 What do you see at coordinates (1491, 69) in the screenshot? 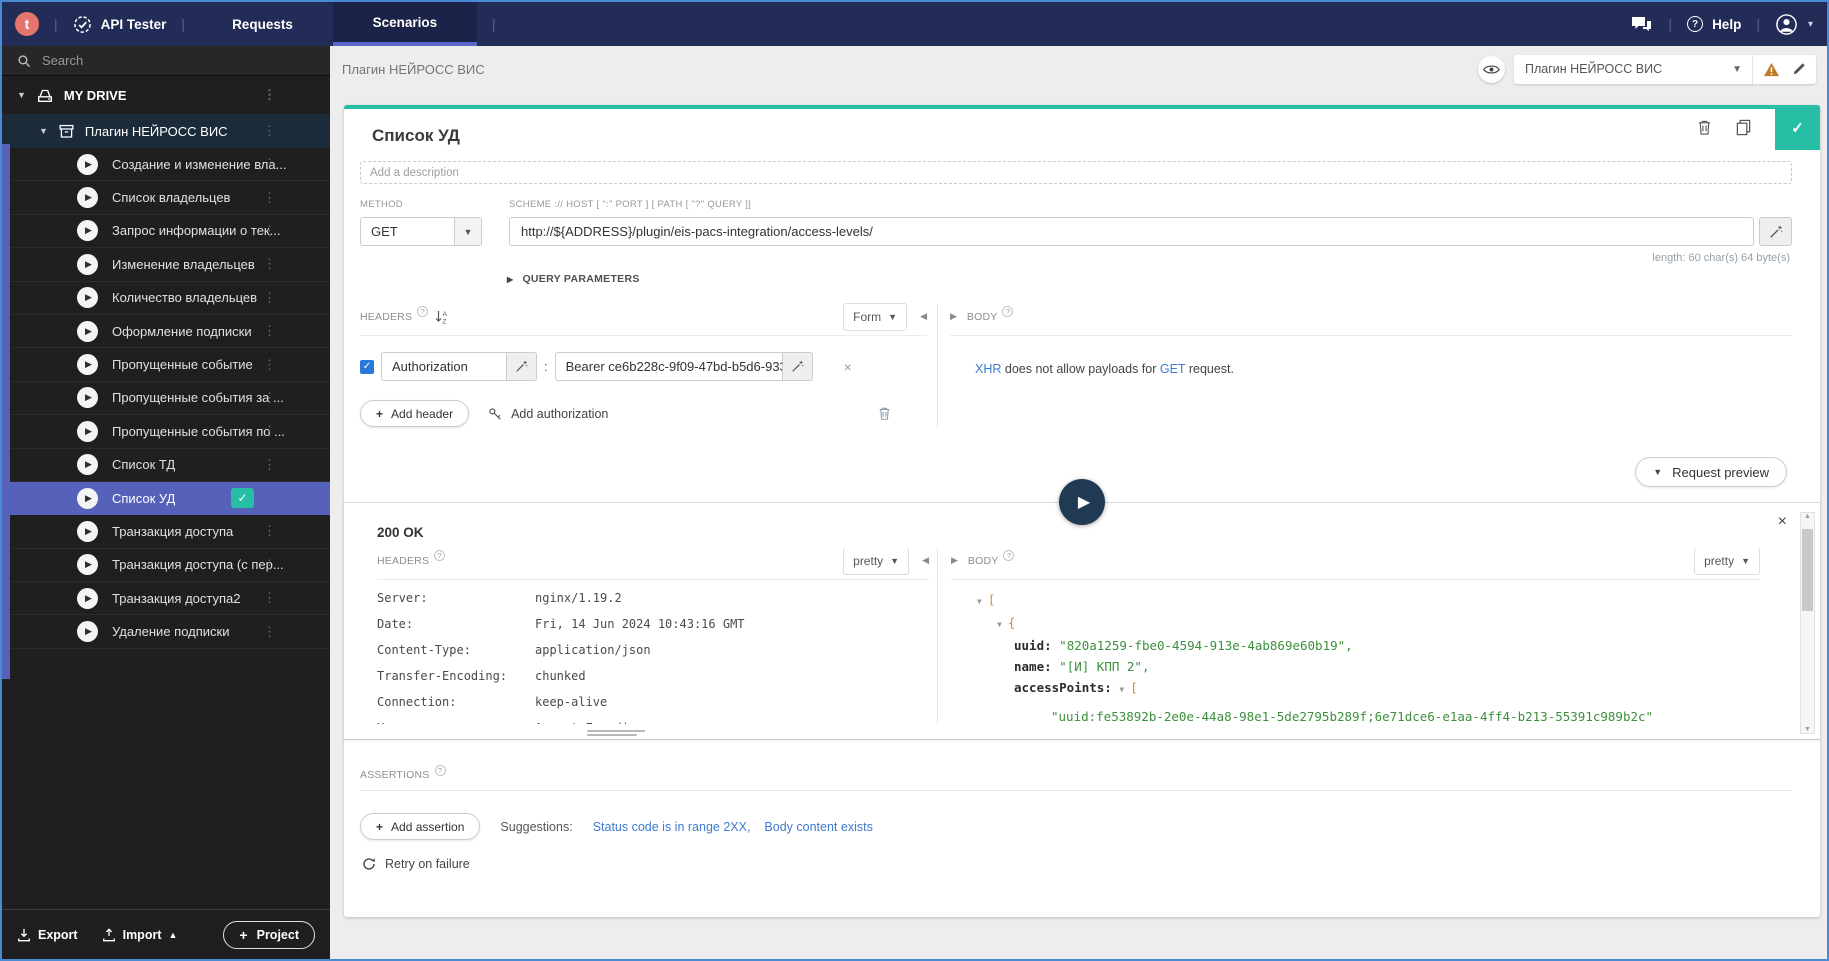
I see `environment-preview-button` at bounding box center [1491, 69].